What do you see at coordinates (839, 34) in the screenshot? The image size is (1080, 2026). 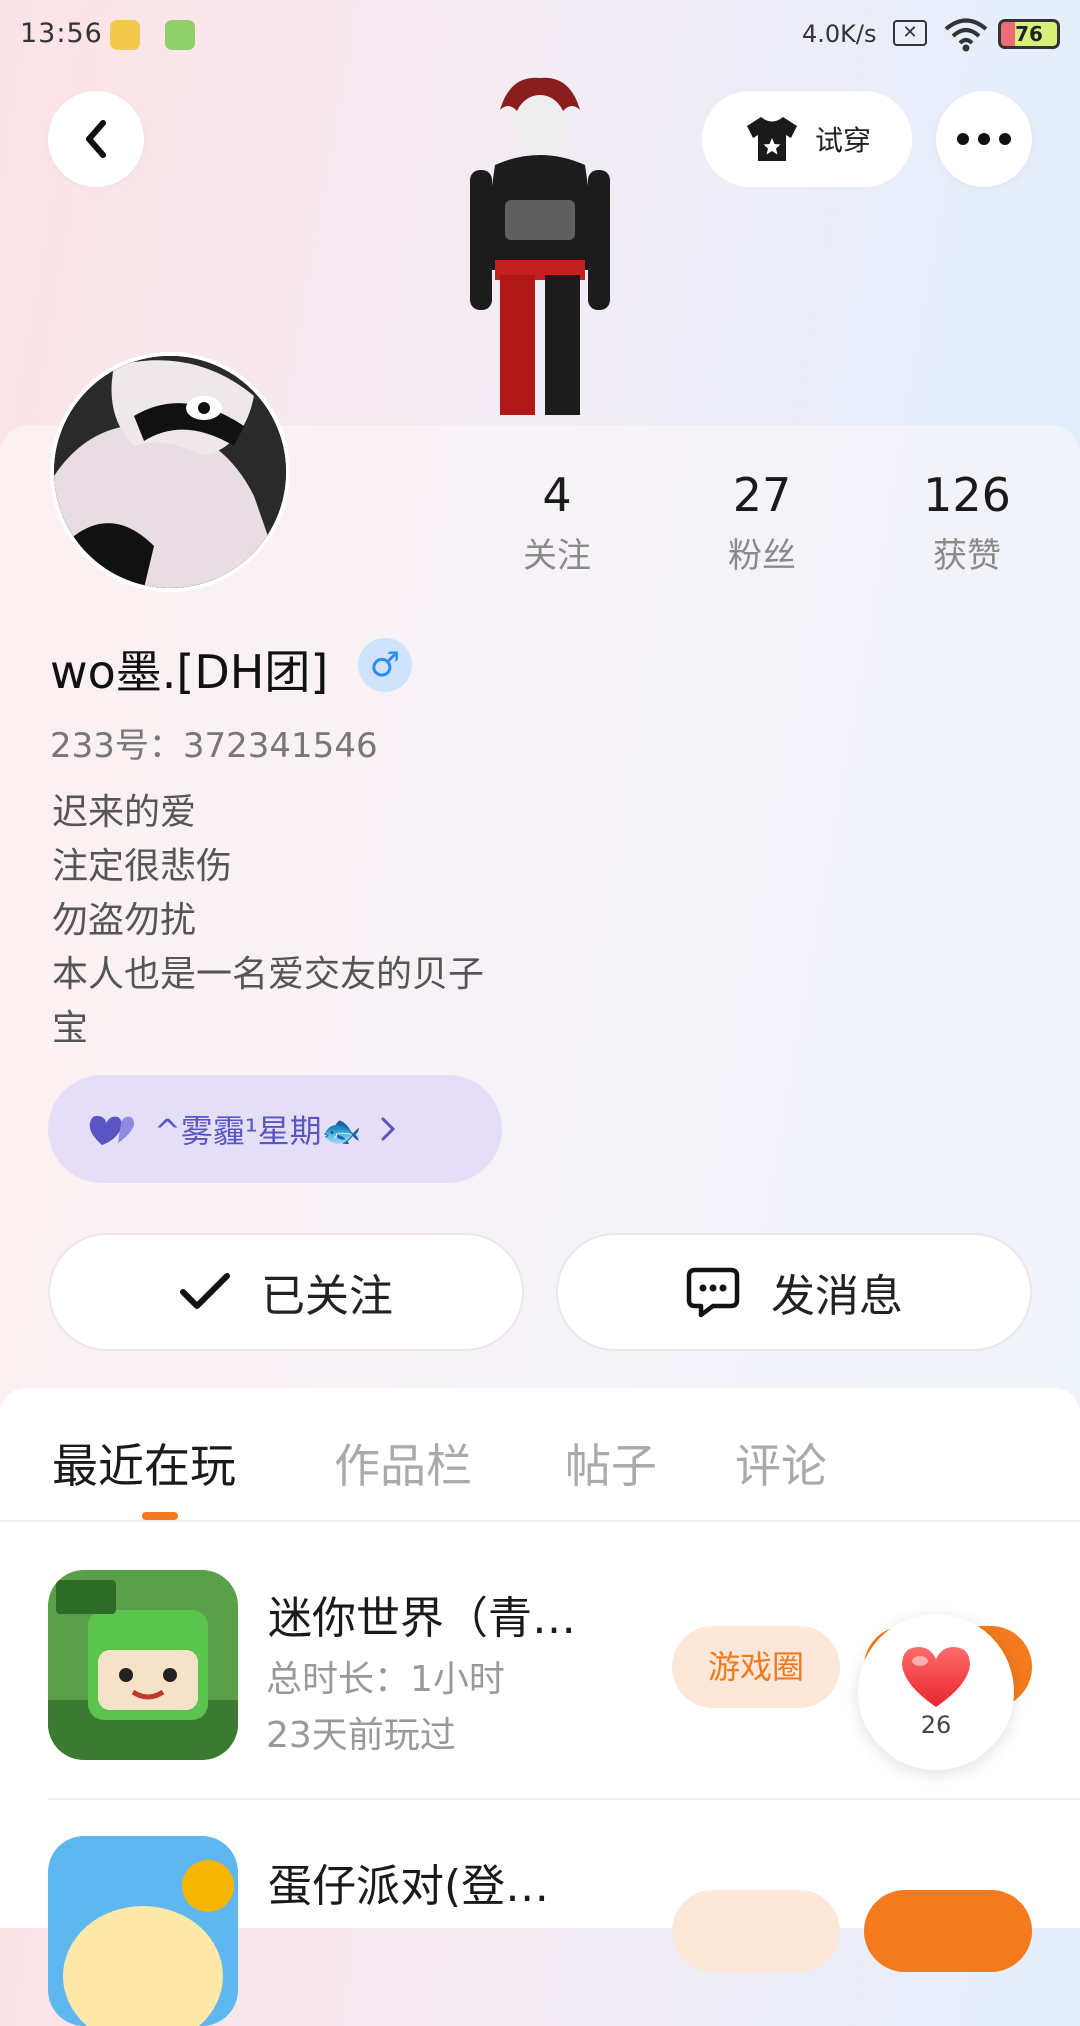 I see `network-speed: 4.0K/s` at bounding box center [839, 34].